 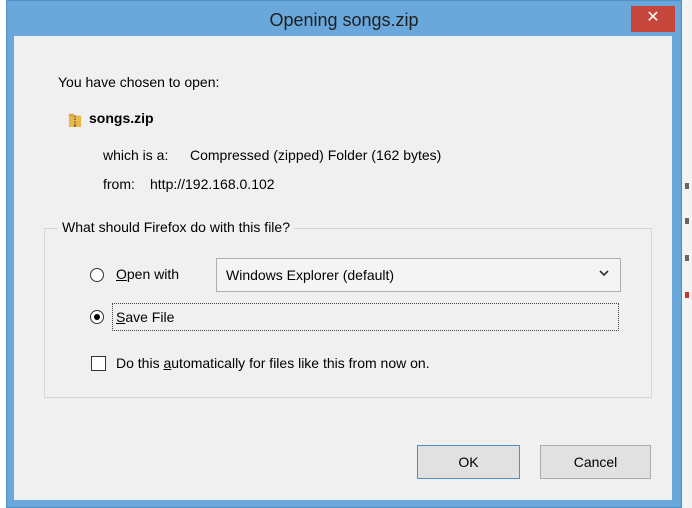 I want to click on from-label: from:, so click(x=119, y=184).